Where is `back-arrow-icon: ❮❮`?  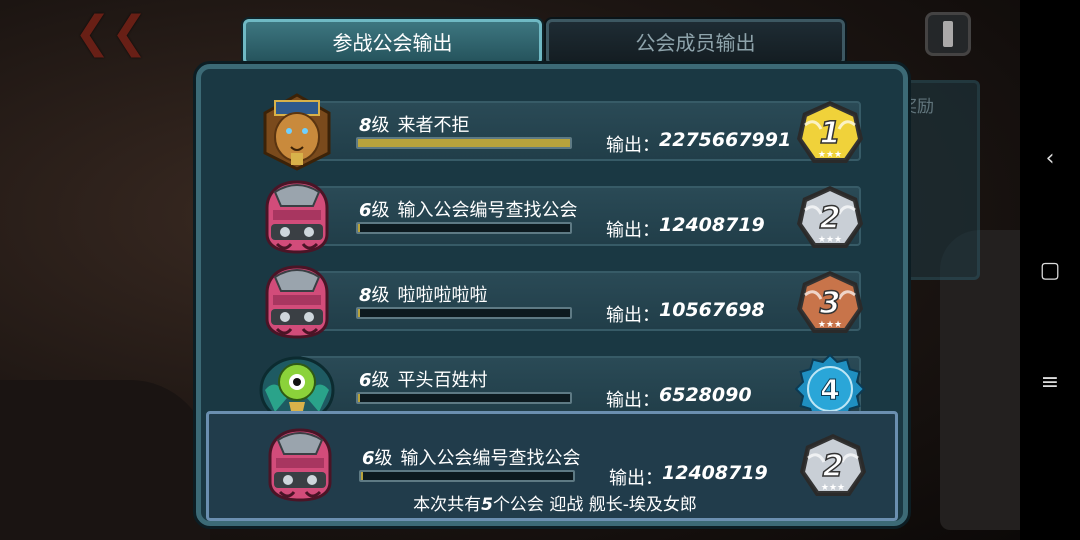
back-arrow-icon: ❮❮ is located at coordinates (111, 33).